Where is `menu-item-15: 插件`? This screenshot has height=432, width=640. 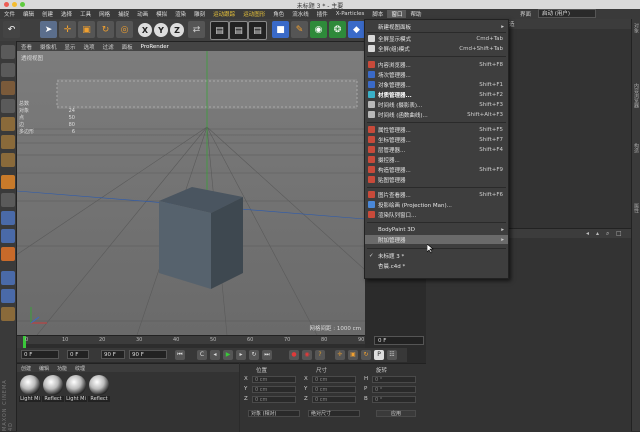 menu-item-15: 插件 is located at coordinates (322, 14).